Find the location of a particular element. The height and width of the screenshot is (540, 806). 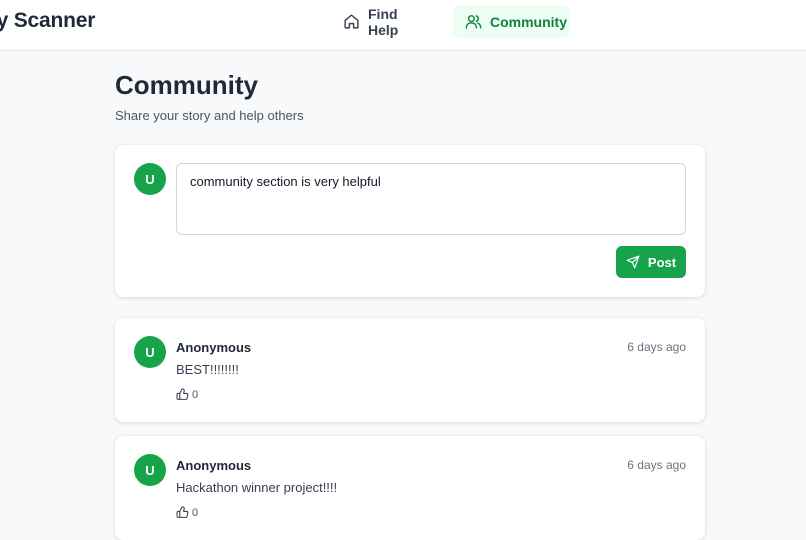

nav-community: Community is located at coordinates (511, 21).